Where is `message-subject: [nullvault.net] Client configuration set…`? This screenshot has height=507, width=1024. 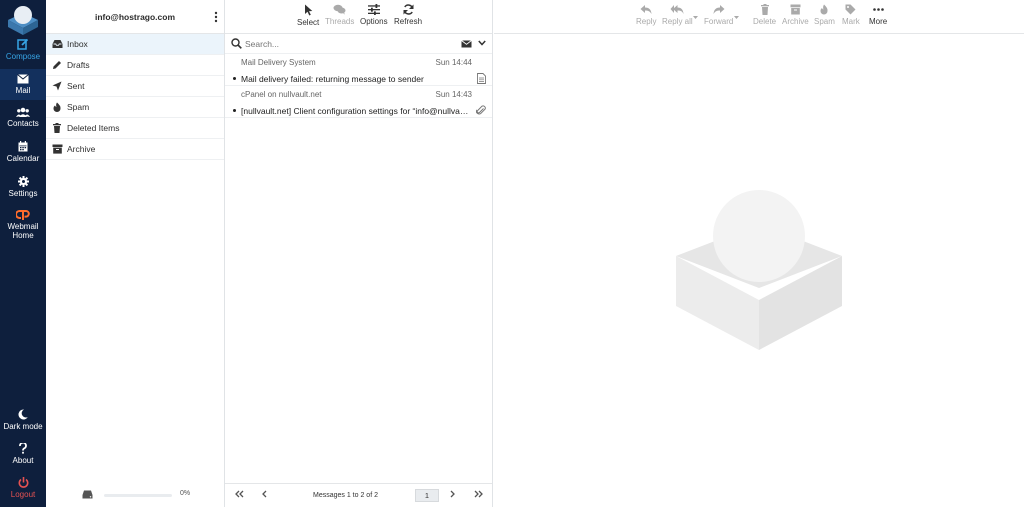 message-subject: [nullvault.net] Client configuration set… is located at coordinates (355, 111).